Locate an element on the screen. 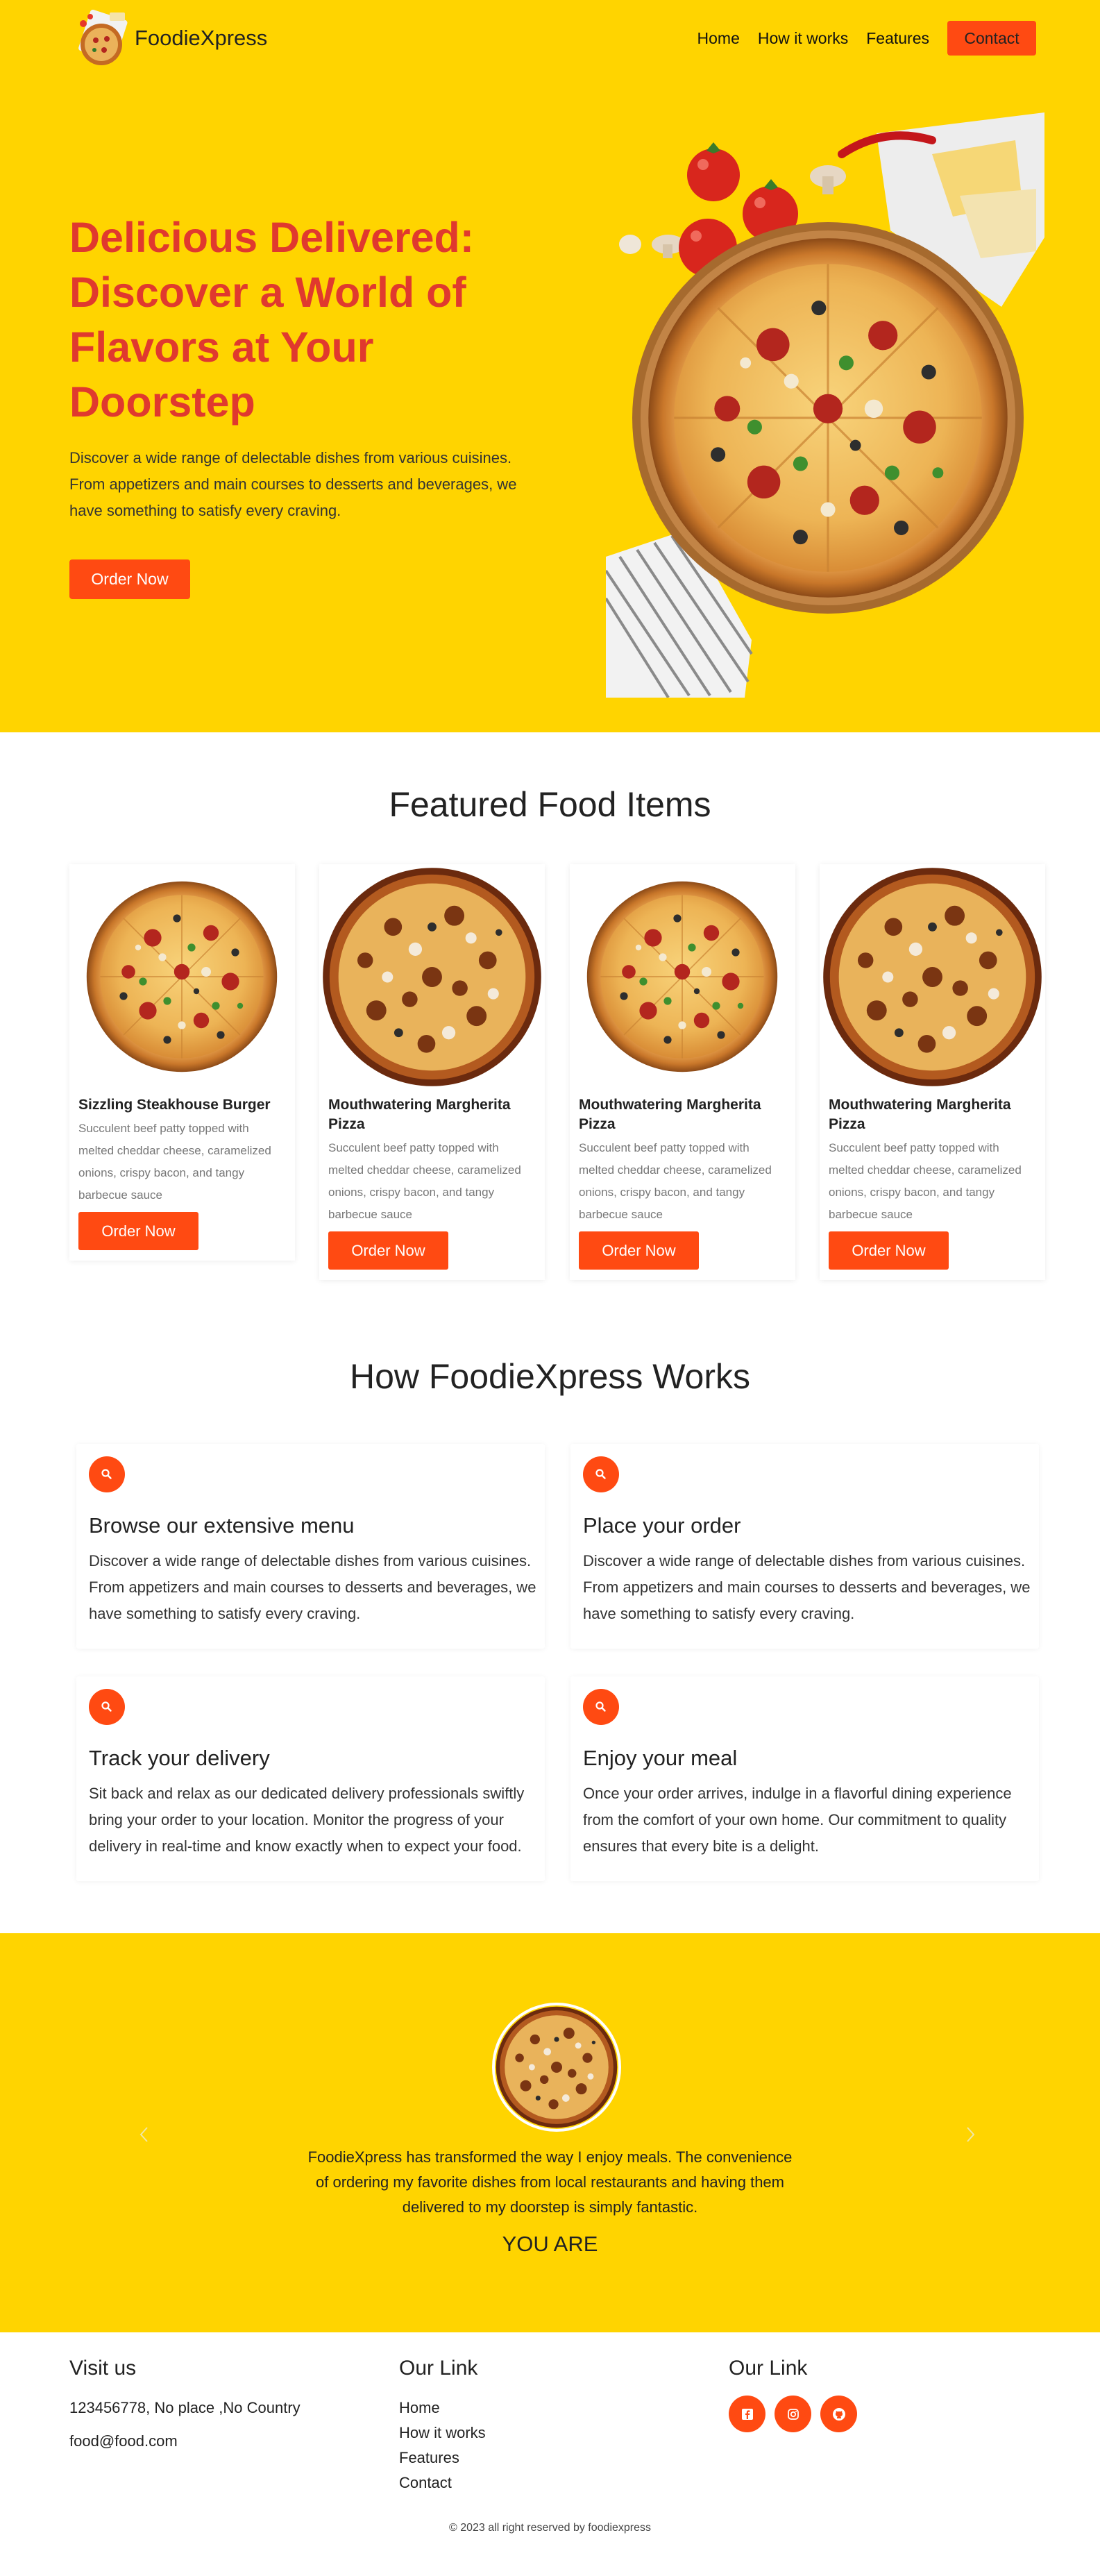 Image resolution: width=1100 pixels, height=2576 pixels. brand-name: FoodieXpress is located at coordinates (202, 38).